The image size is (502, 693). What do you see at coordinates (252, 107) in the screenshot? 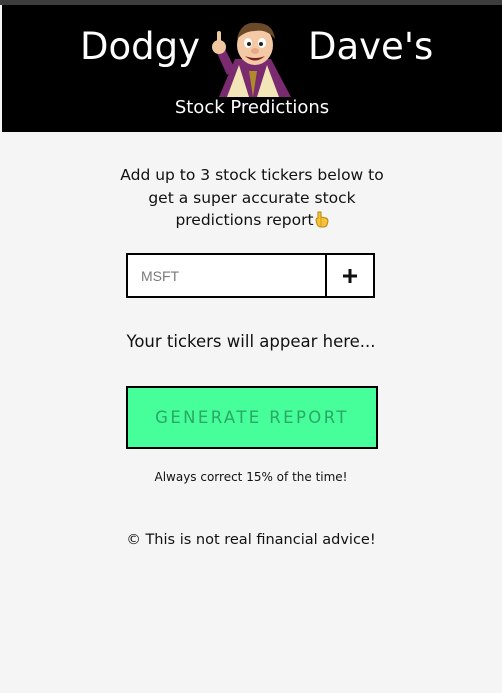
I see `header-subtitle: Stock Predictions` at bounding box center [252, 107].